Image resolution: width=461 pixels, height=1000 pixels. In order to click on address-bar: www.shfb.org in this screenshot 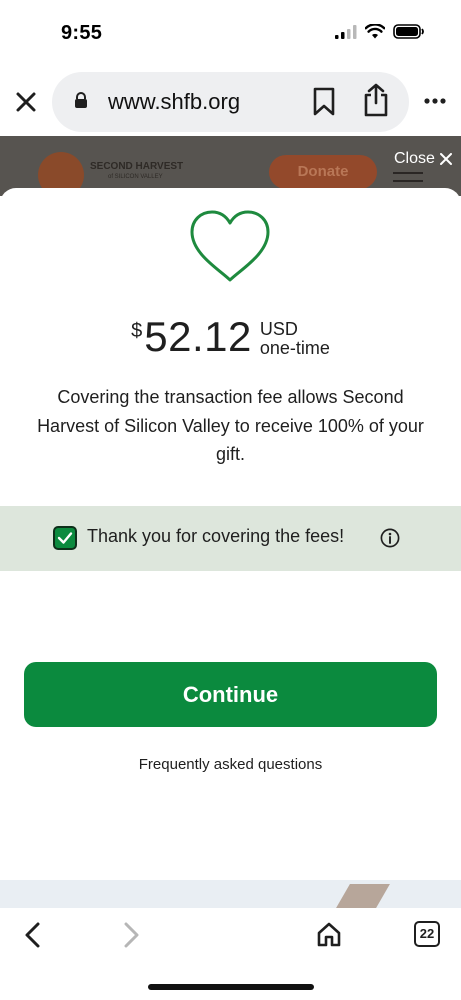, I will do `click(230, 102)`.